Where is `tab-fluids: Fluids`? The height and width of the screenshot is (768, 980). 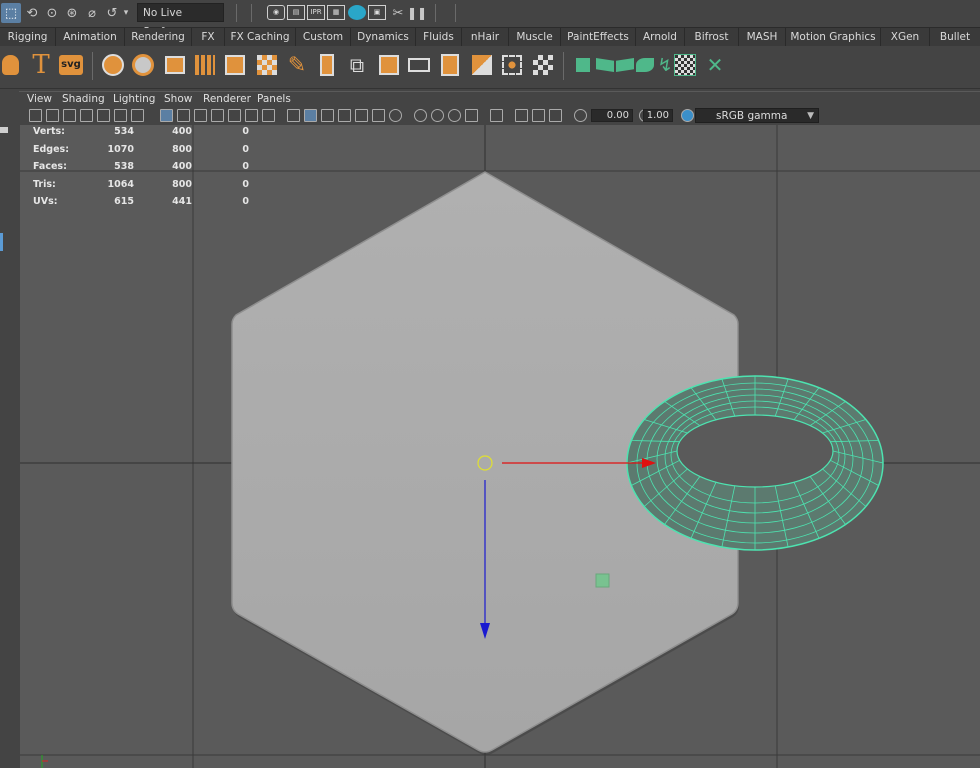 tab-fluids: Fluids is located at coordinates (439, 37).